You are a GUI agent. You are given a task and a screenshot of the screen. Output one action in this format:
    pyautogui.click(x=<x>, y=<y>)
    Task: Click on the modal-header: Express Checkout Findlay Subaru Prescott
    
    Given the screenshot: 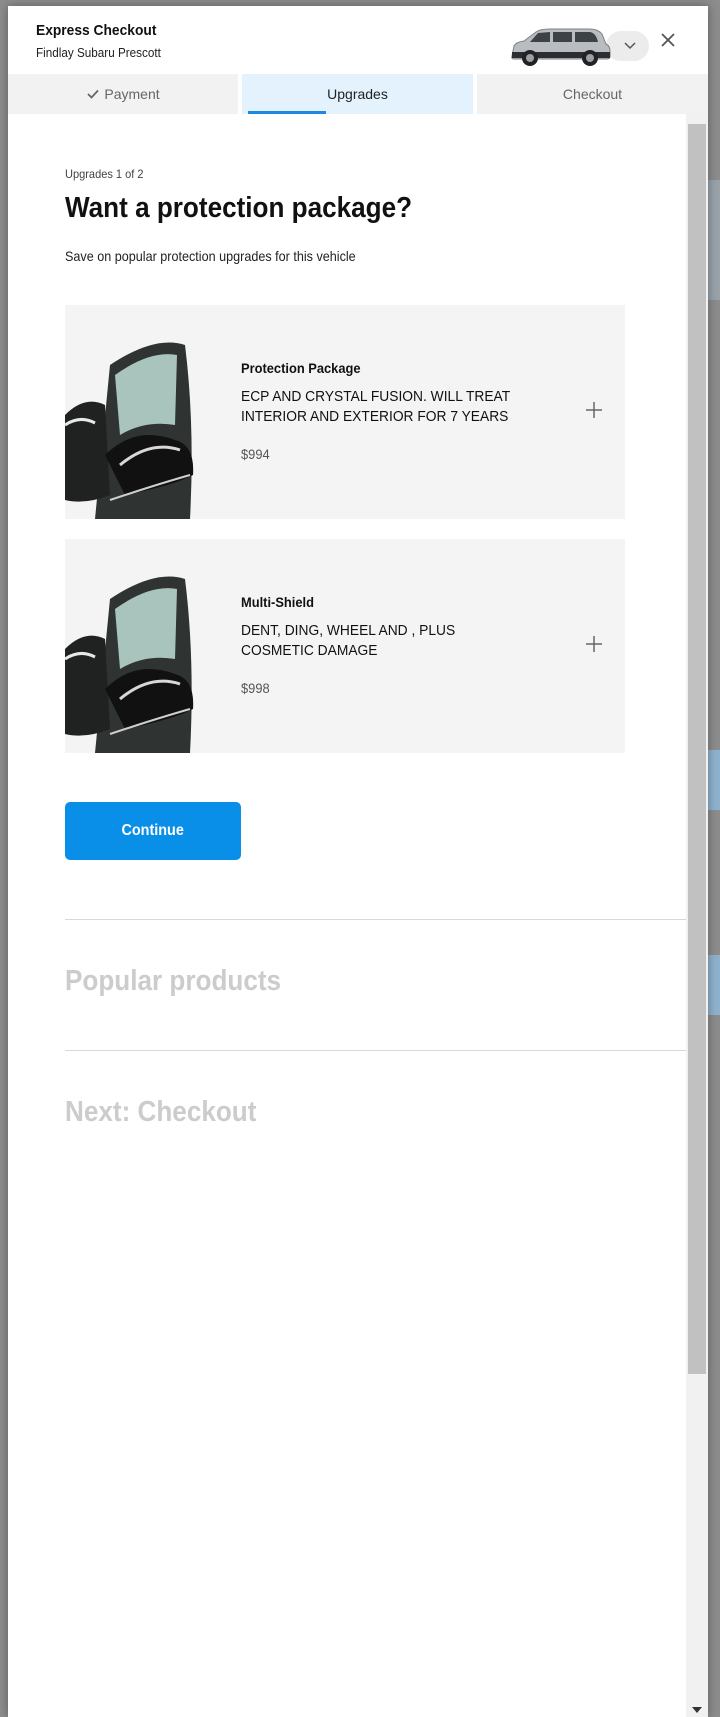 What is the action you would take?
    pyautogui.click(x=358, y=40)
    